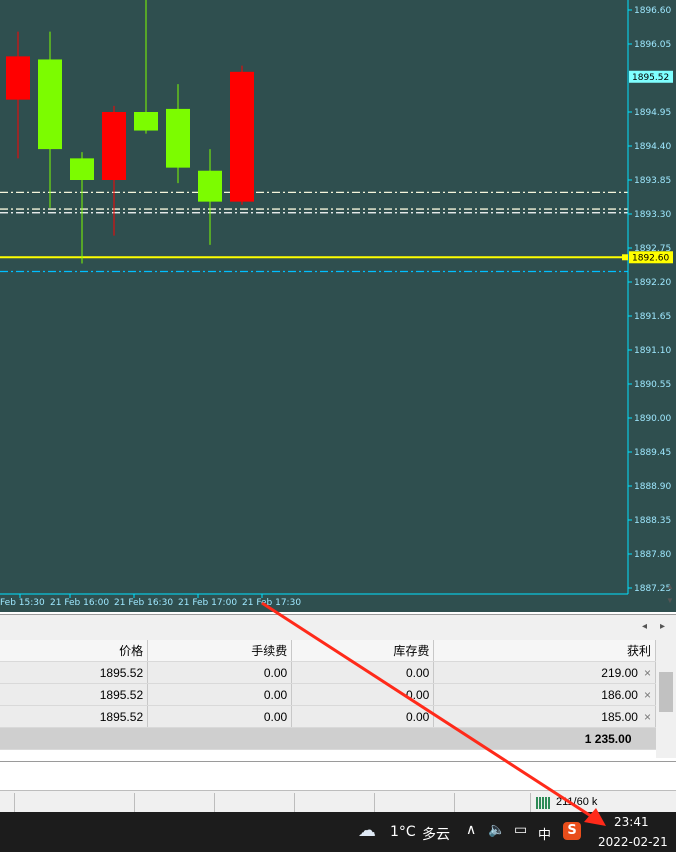 This screenshot has height=854, width=676. I want to click on column-header-price: 价格, so click(74, 651).